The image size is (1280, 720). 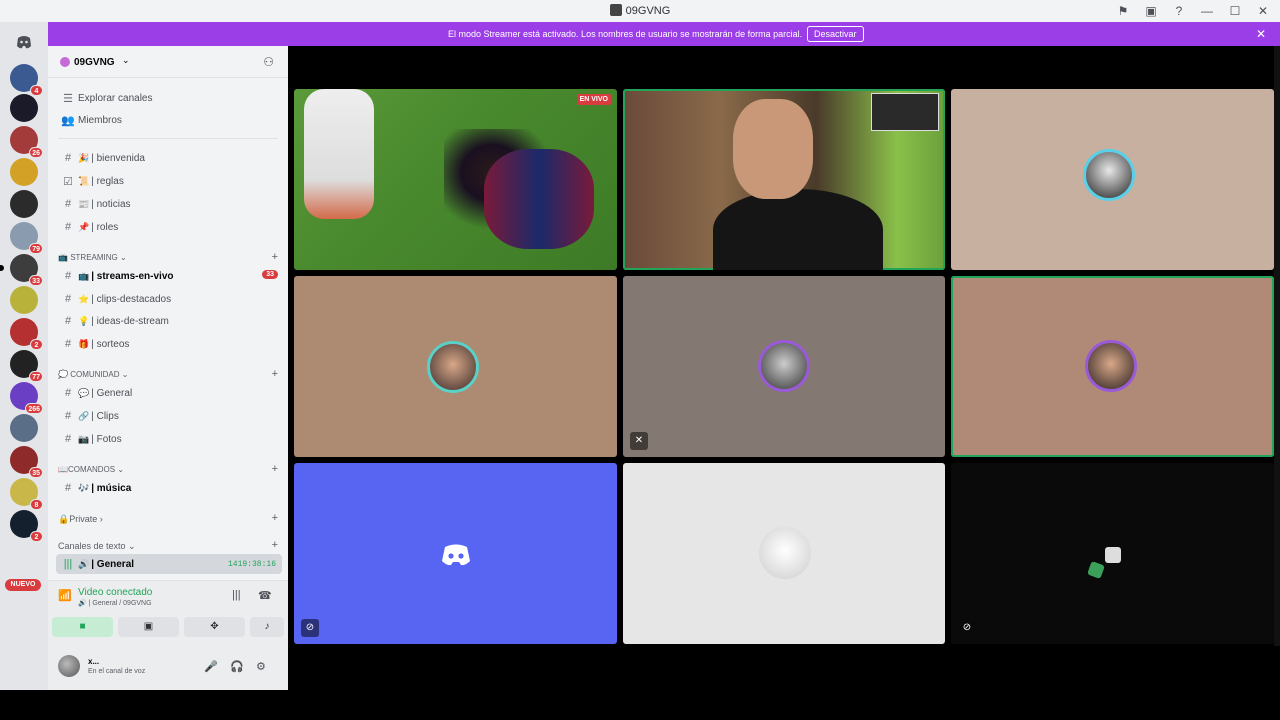 What do you see at coordinates (265, 595) in the screenshot?
I see `disconnect-icon: ☎` at bounding box center [265, 595].